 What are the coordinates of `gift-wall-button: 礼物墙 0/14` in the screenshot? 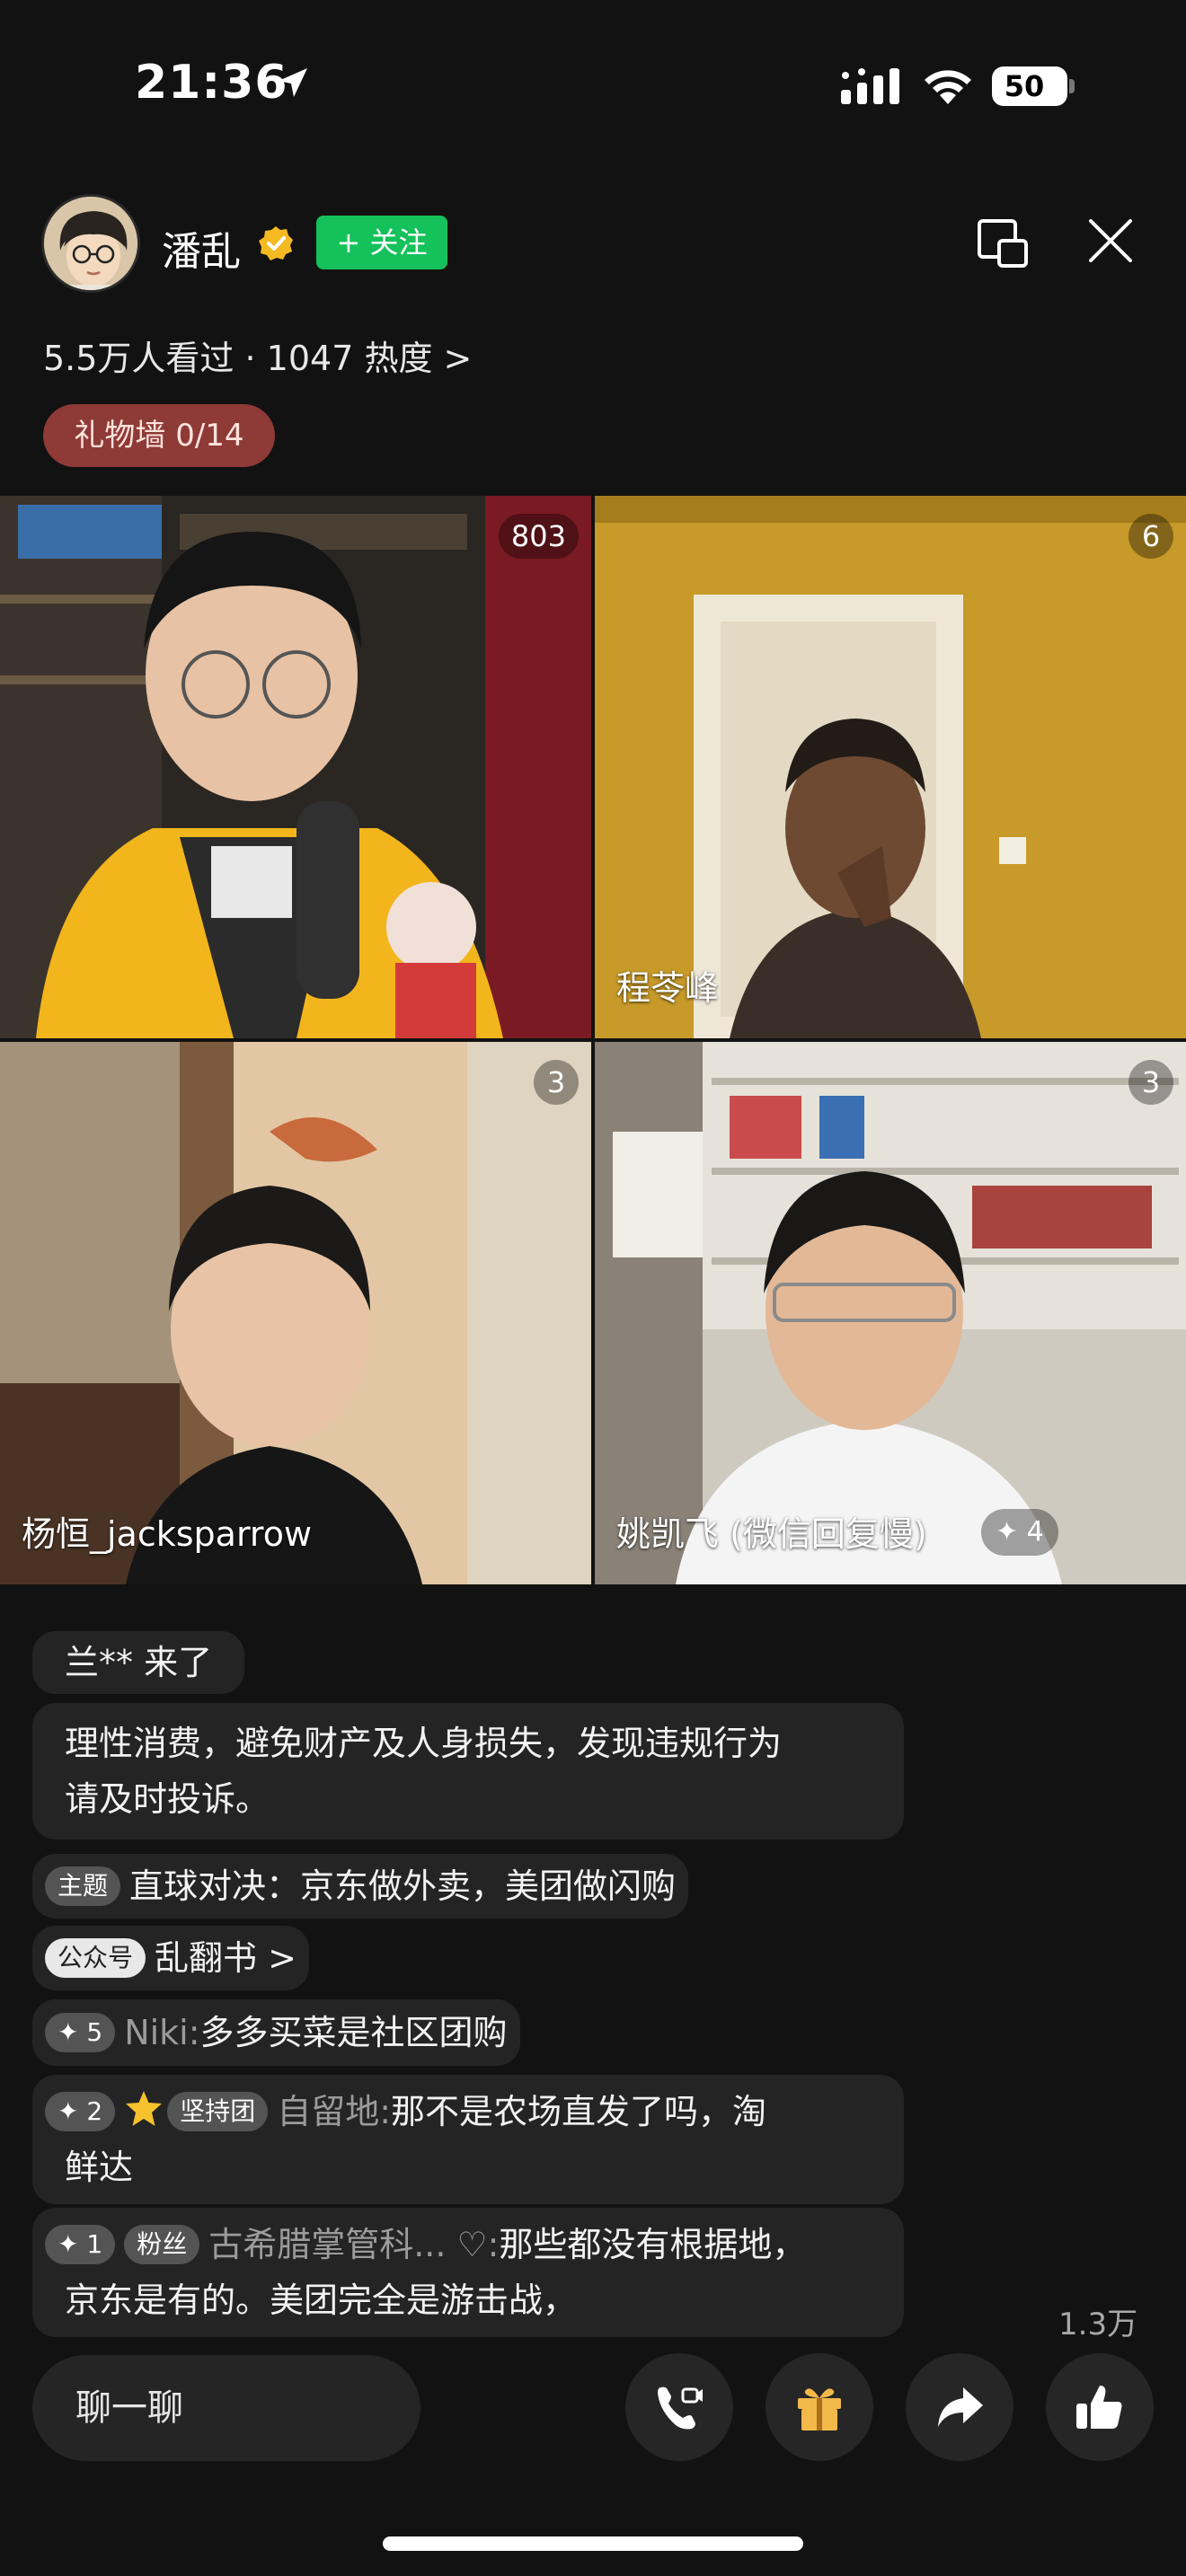 It's located at (159, 435).